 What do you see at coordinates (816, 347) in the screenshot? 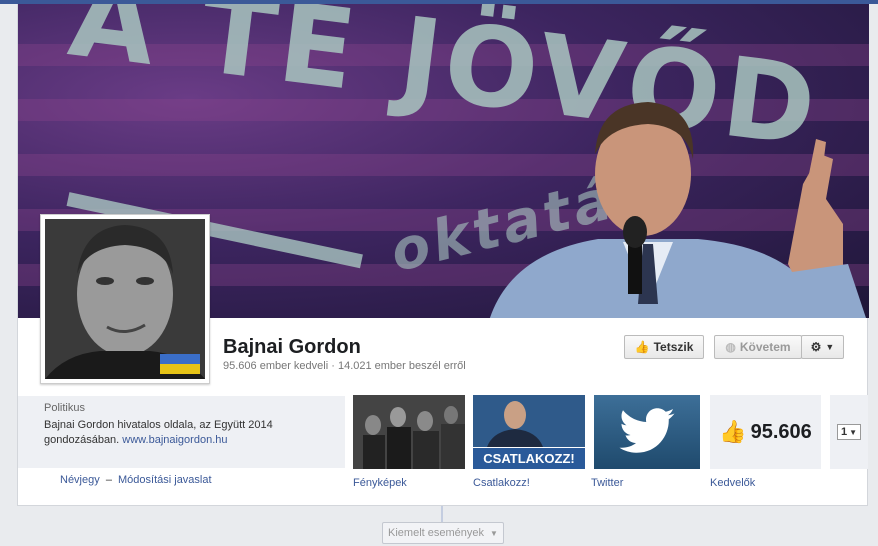
I see `gear-icon: ⚙` at bounding box center [816, 347].